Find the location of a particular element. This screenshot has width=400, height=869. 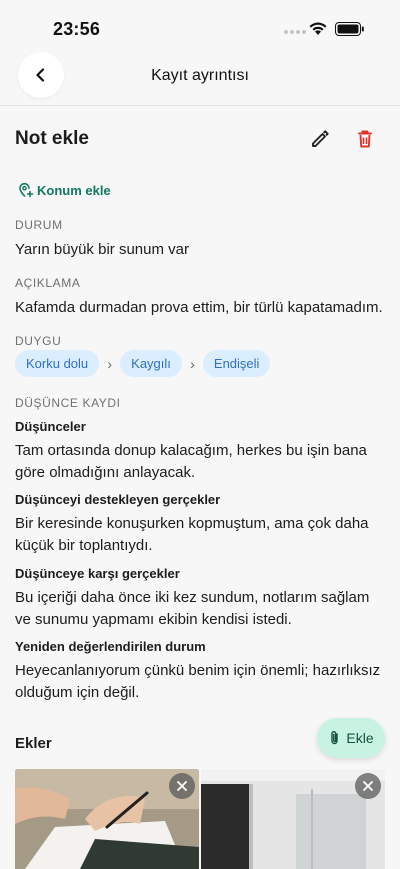

reassessed-title: Yeniden değerlendirilen durum is located at coordinates (110, 646).